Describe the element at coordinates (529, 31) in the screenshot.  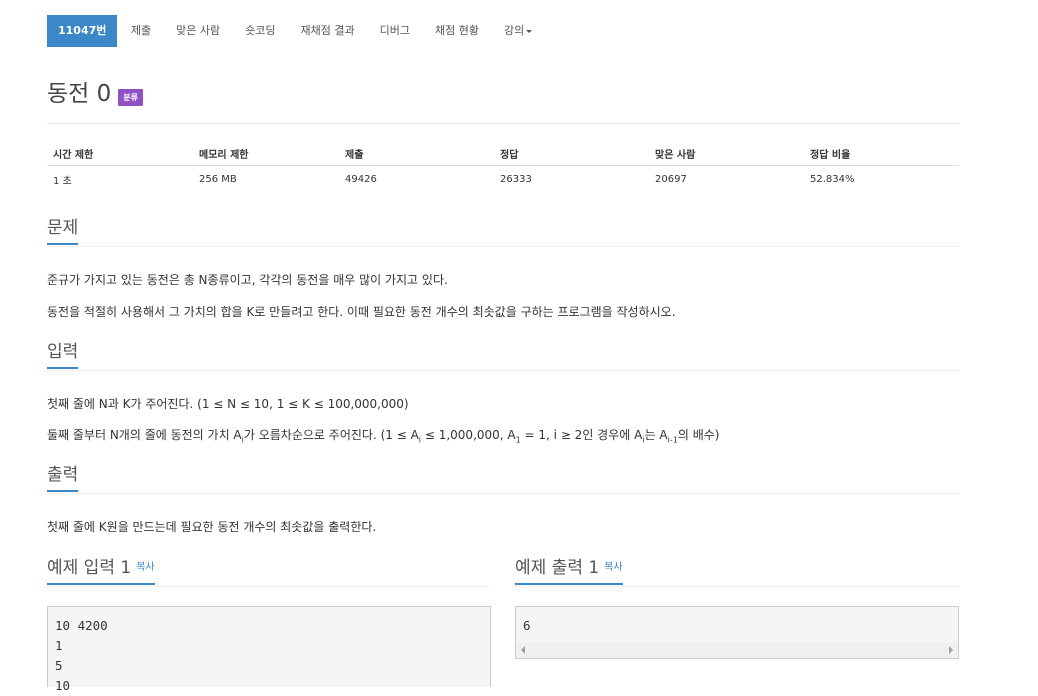
I see `caret-down-icon` at that location.